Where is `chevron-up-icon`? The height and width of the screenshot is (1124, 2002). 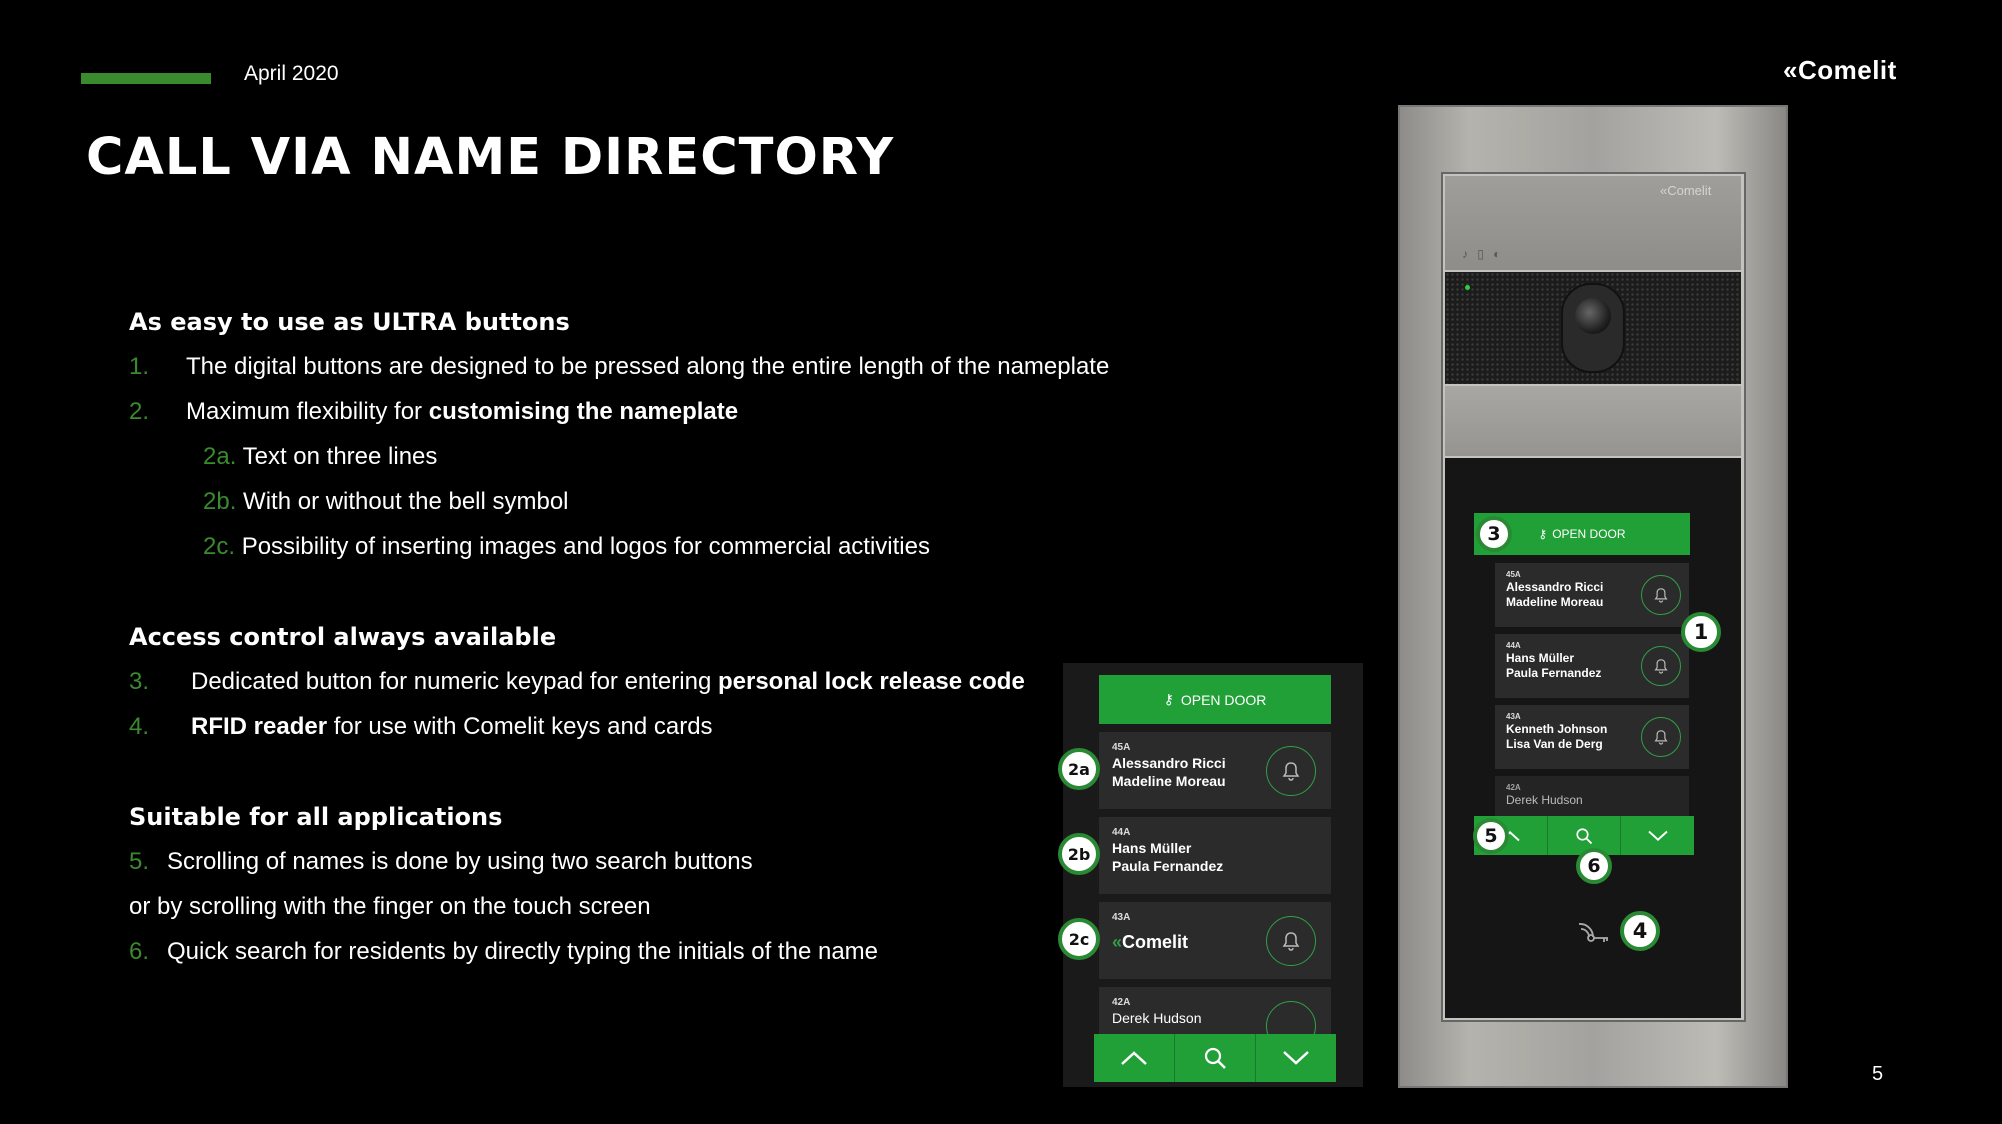 chevron-up-icon is located at coordinates (1134, 1058).